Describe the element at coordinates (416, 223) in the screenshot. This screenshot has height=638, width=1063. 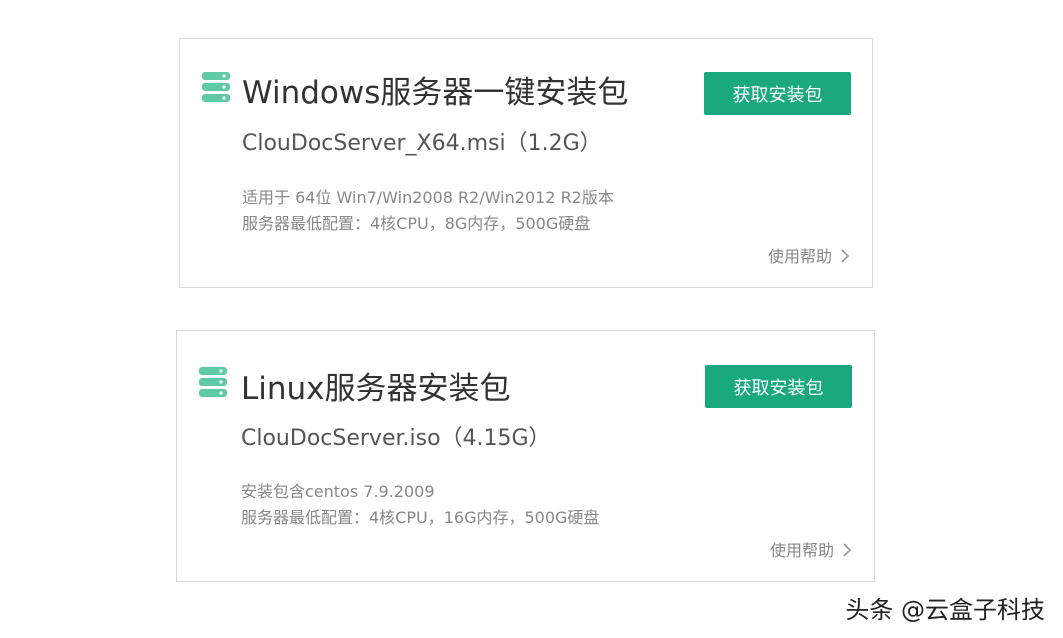
I see `min-requirements-text: 服务器最低配置：4核CPU，8G内存，500G硬盘` at that location.